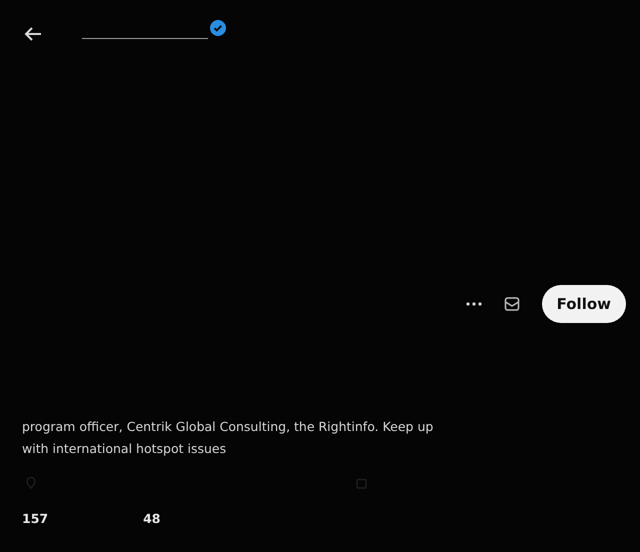 Image resolution: width=640 pixels, height=552 pixels. I want to click on bio-text: program officer, Centrik Global Consulting, the Rightinfo. Keep up with international hotspot issues, so click(227, 438).